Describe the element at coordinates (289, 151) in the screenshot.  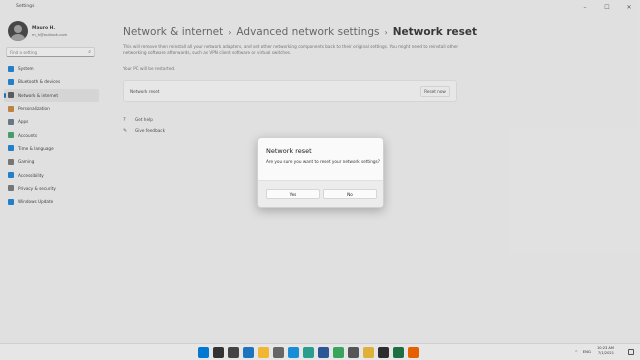
I see `dialog-title: Network reset` at that location.